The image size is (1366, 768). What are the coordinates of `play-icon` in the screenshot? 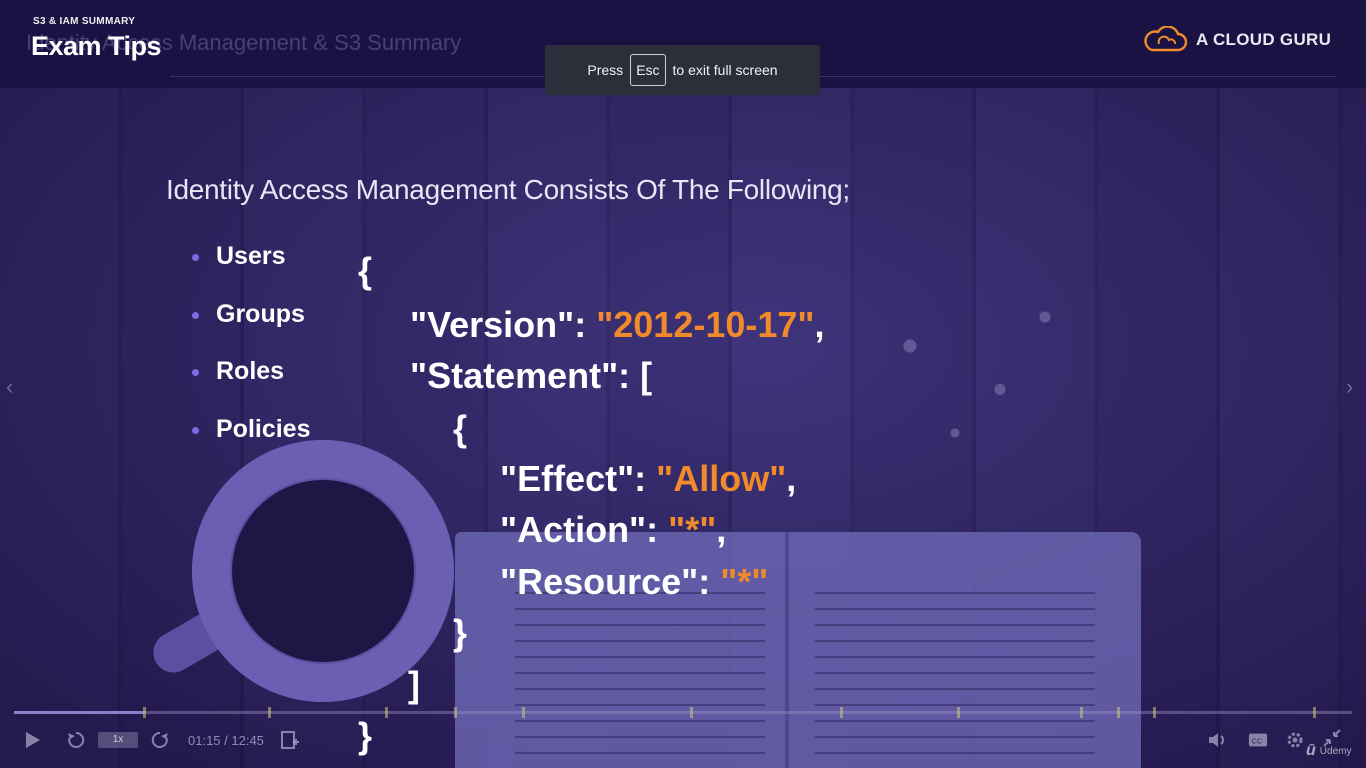 It's located at (33, 740).